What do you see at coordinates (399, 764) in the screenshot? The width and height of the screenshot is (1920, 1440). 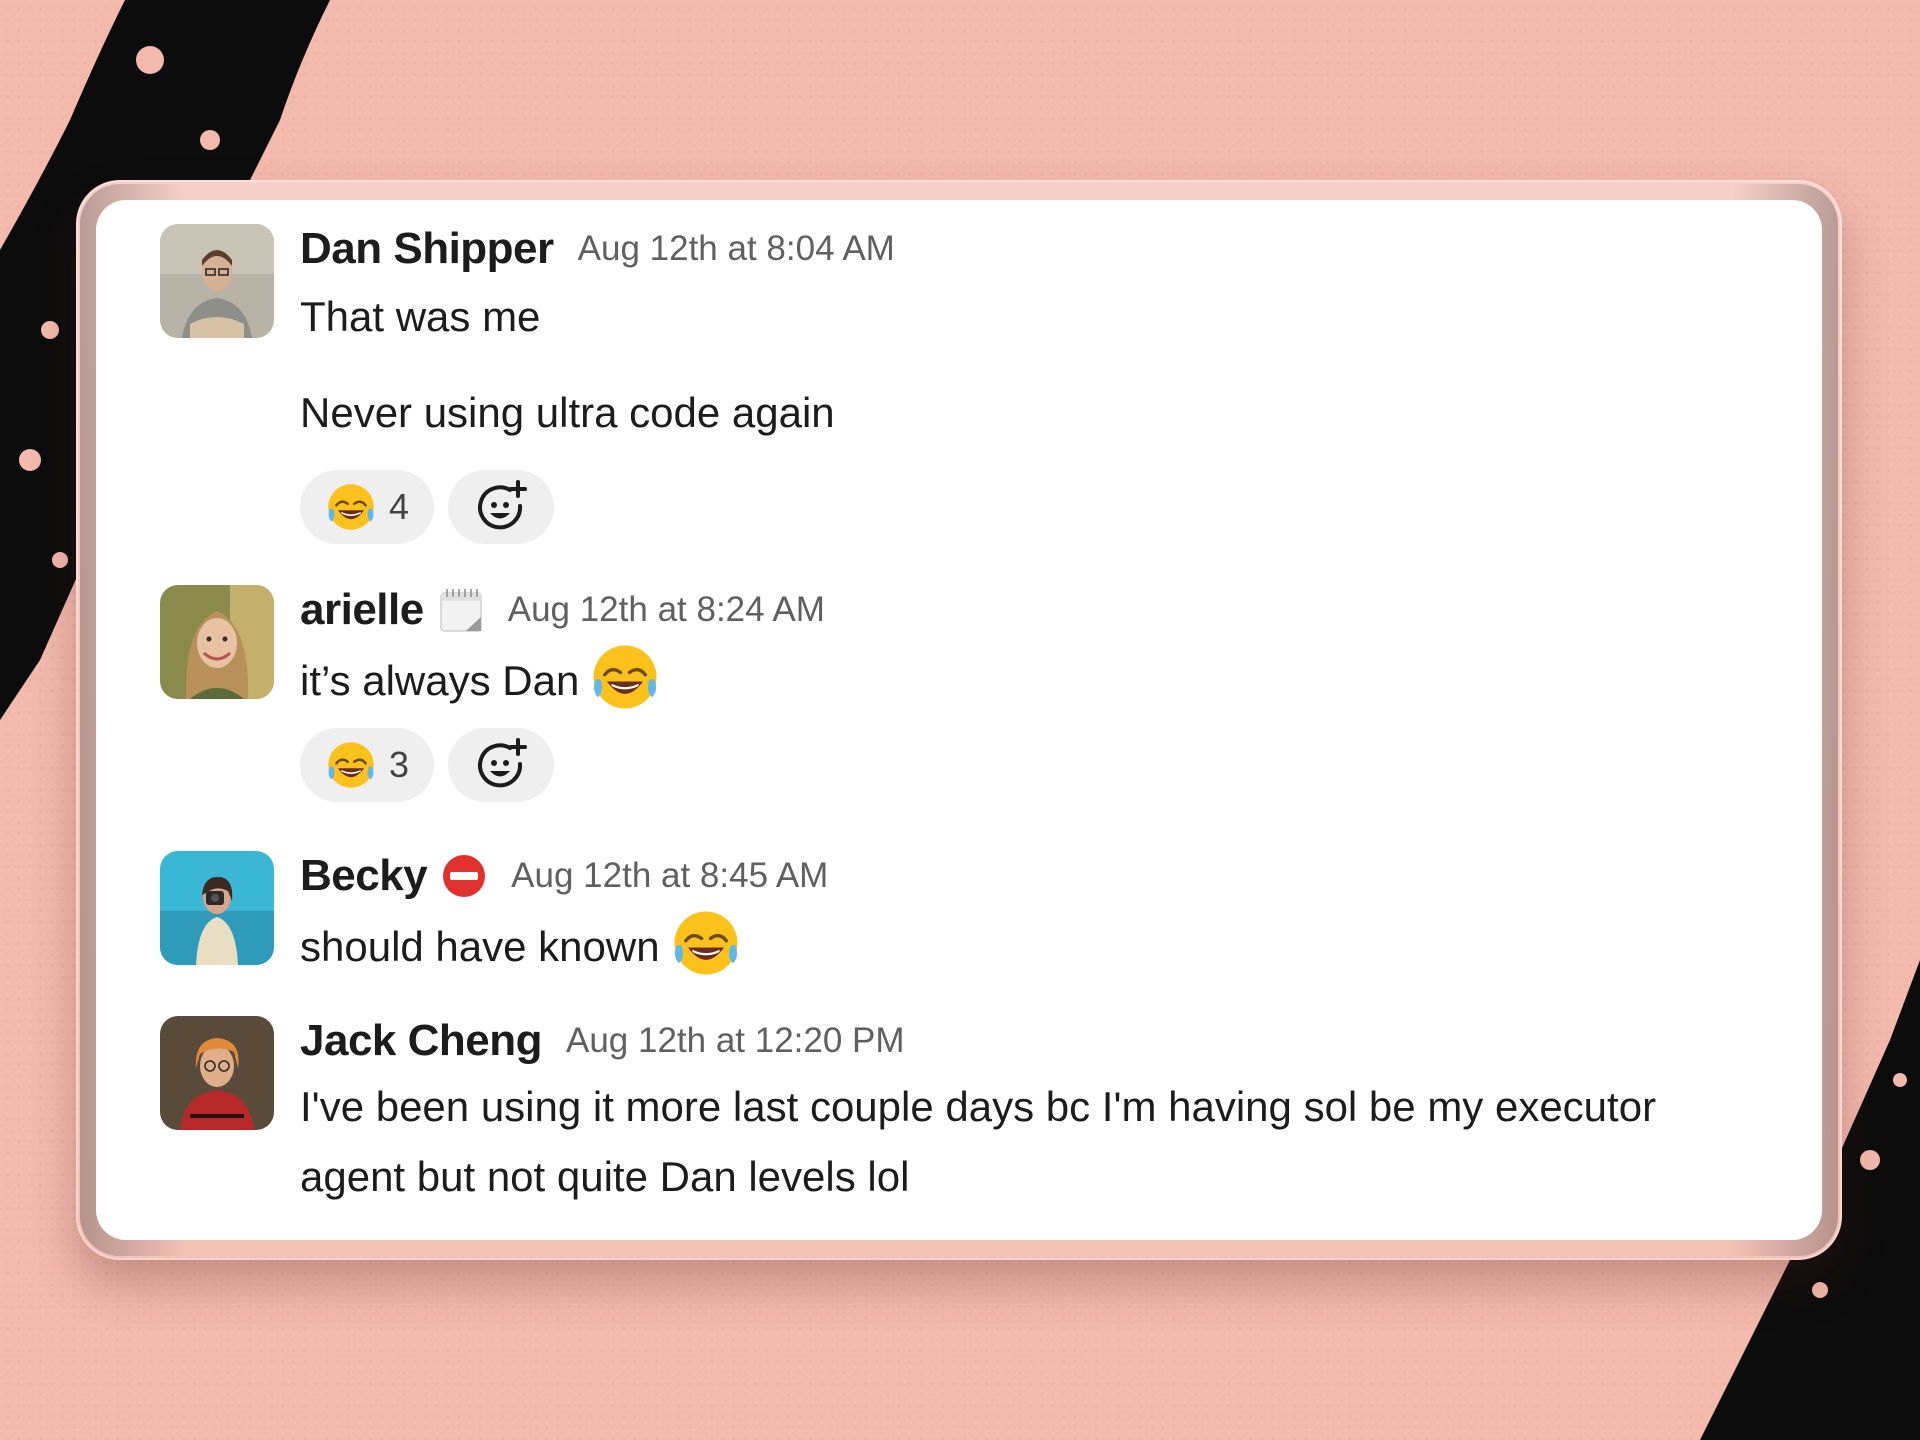 I see `reaction-count: 3` at bounding box center [399, 764].